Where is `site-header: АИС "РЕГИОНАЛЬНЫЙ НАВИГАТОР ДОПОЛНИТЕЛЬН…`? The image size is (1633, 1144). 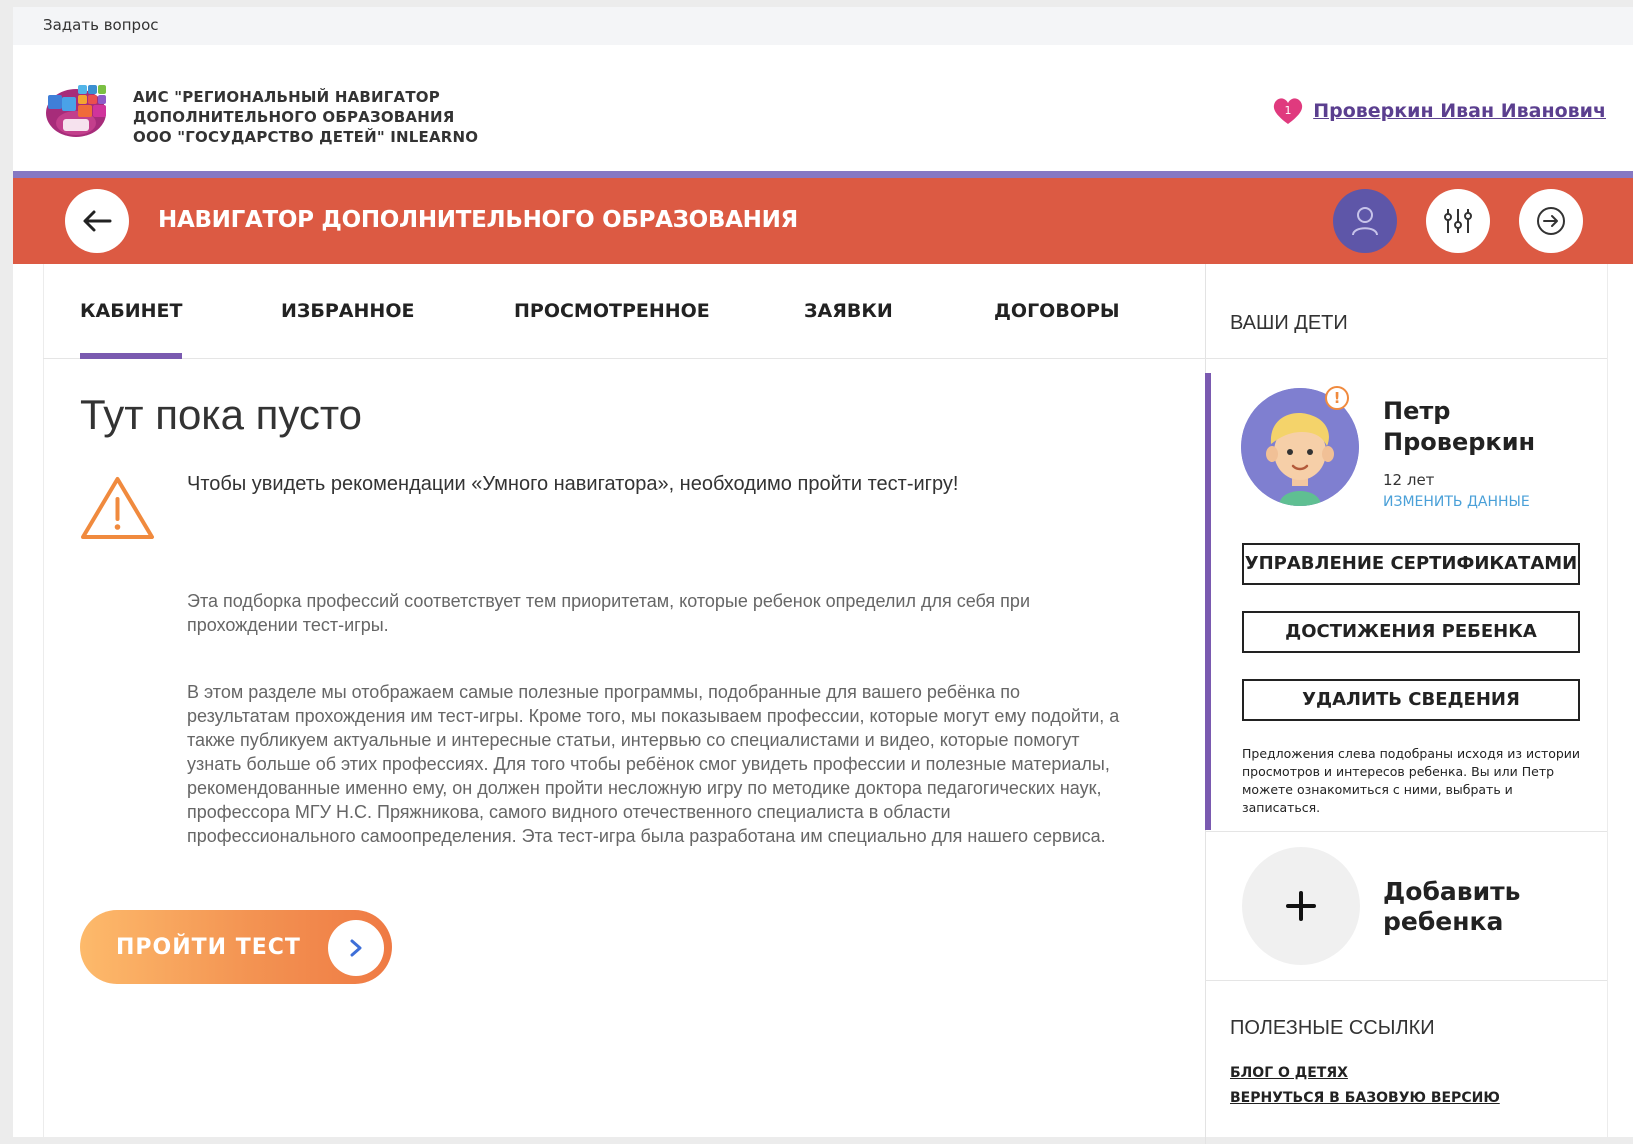 site-header: АИС "РЕГИОНАЛЬНЫЙ НАВИГАТОР ДОПОЛНИТЕЛЬН… is located at coordinates (823, 108).